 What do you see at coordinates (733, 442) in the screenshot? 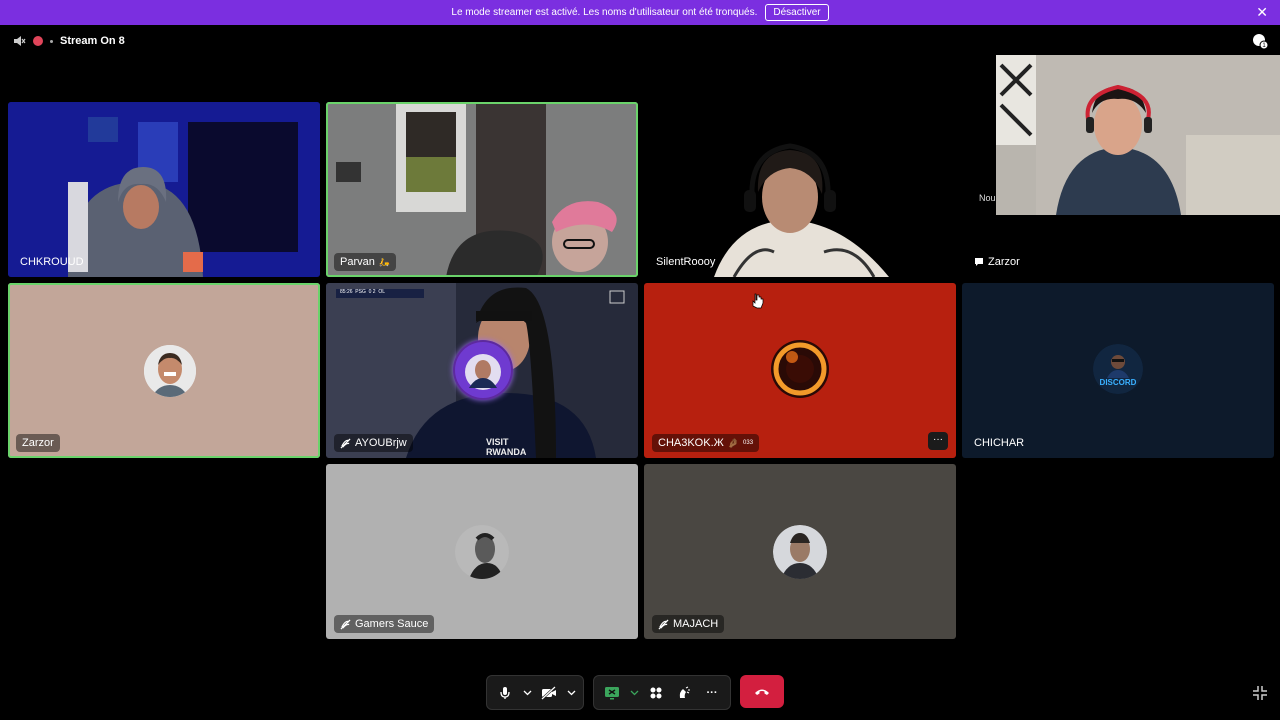
I see `name-suffix-emoji: 🤌🏾` at bounding box center [733, 442].